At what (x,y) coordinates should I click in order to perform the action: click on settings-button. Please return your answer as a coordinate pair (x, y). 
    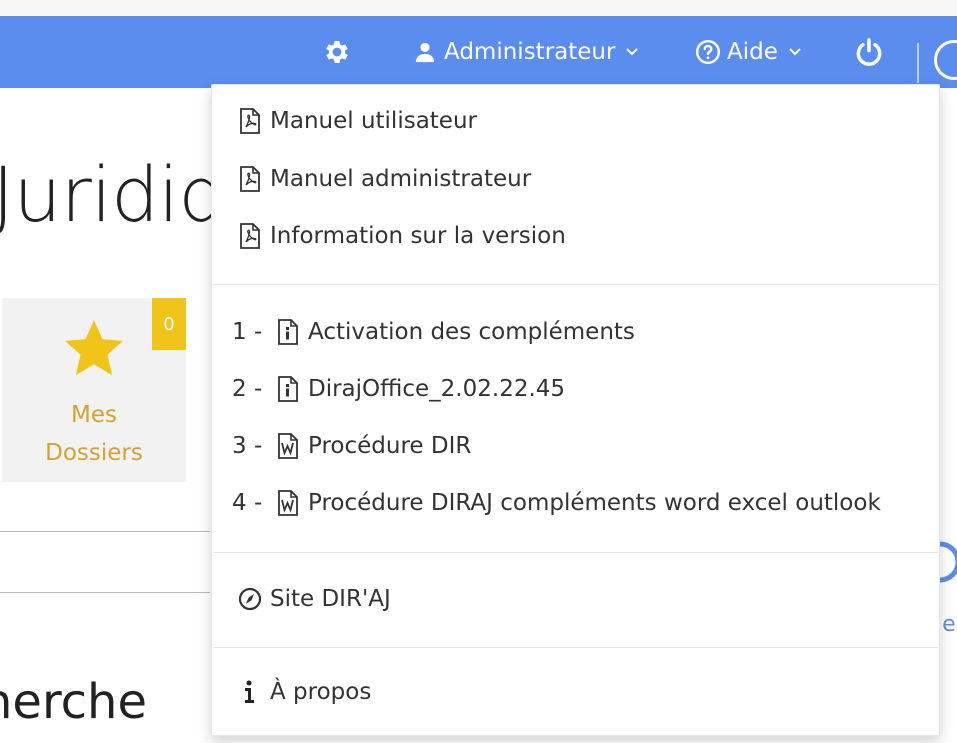
    Looking at the image, I should click on (337, 52).